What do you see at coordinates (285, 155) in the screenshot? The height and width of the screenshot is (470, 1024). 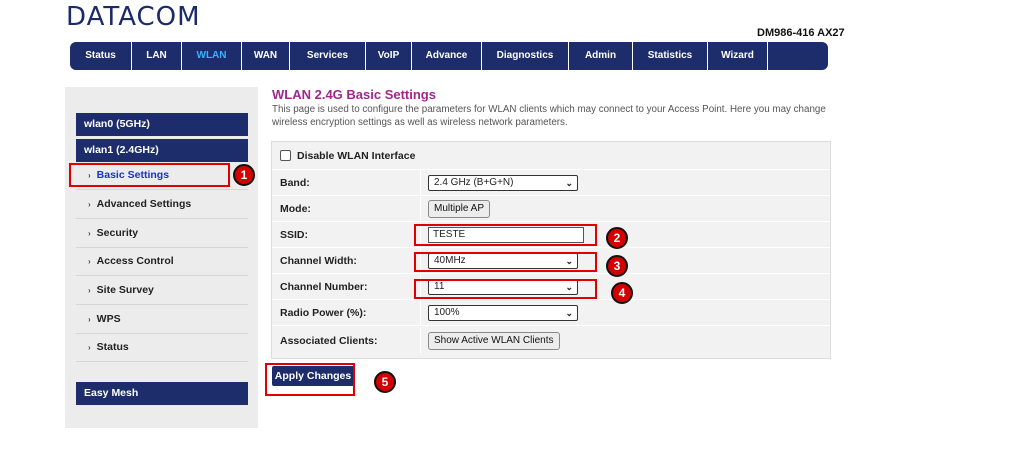 I see `disable-wlan-checkbox` at bounding box center [285, 155].